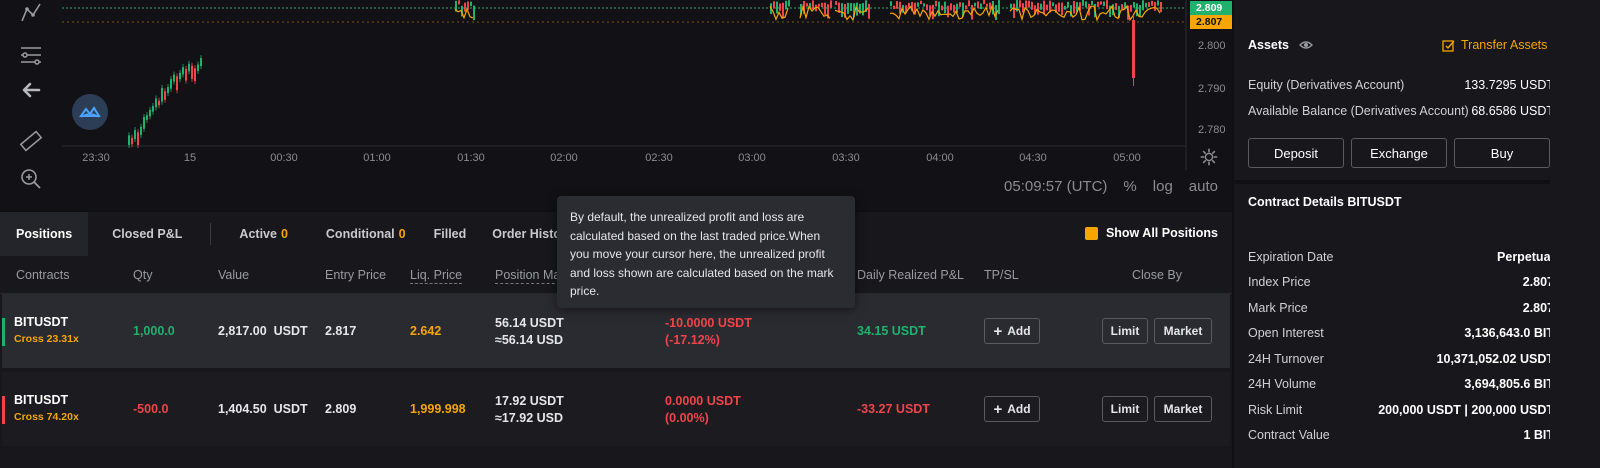  Describe the element at coordinates (1279, 282) in the screenshot. I see `detail-label: Index Price` at that location.